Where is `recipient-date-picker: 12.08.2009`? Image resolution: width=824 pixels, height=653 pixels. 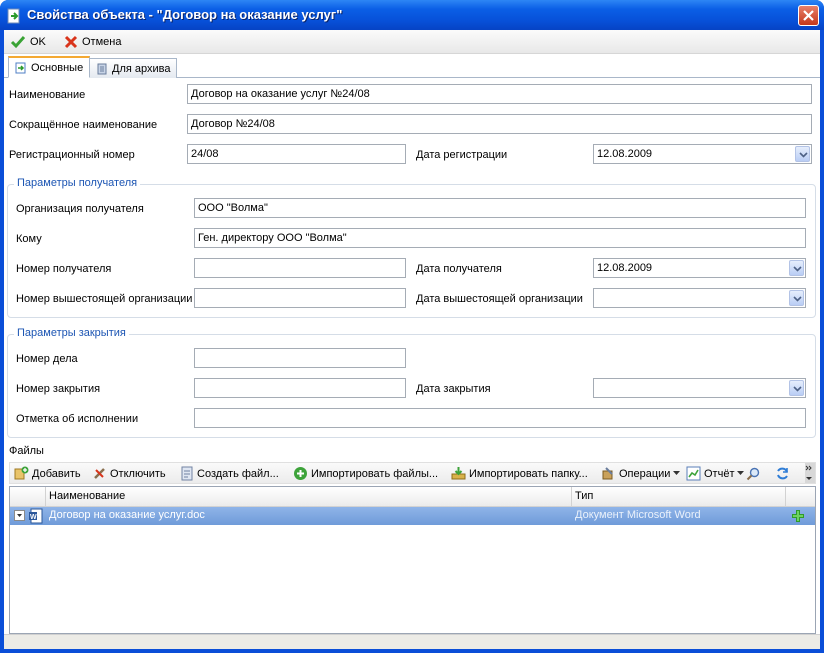 recipient-date-picker: 12.08.2009 is located at coordinates (699, 268).